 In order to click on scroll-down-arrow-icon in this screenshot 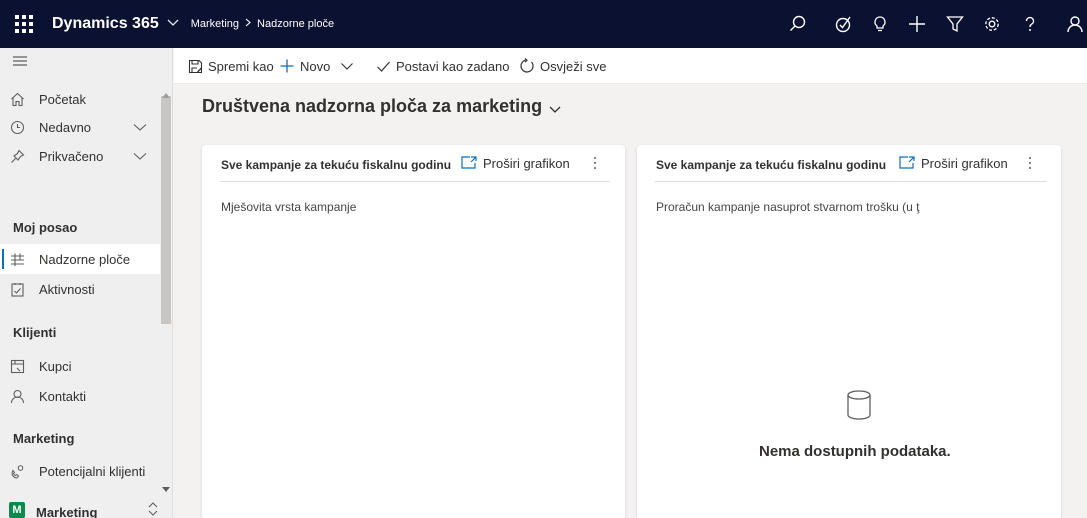, I will do `click(166, 486)`.